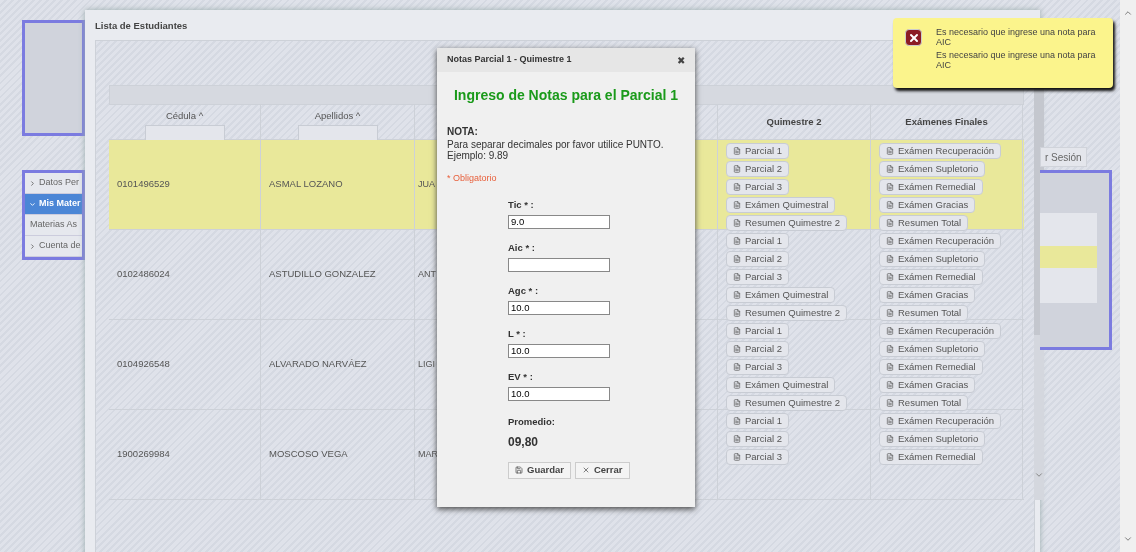 The height and width of the screenshot is (552, 1136). Describe the element at coordinates (143, 184) in the screenshot. I see `table-cell: 0101496529` at that location.